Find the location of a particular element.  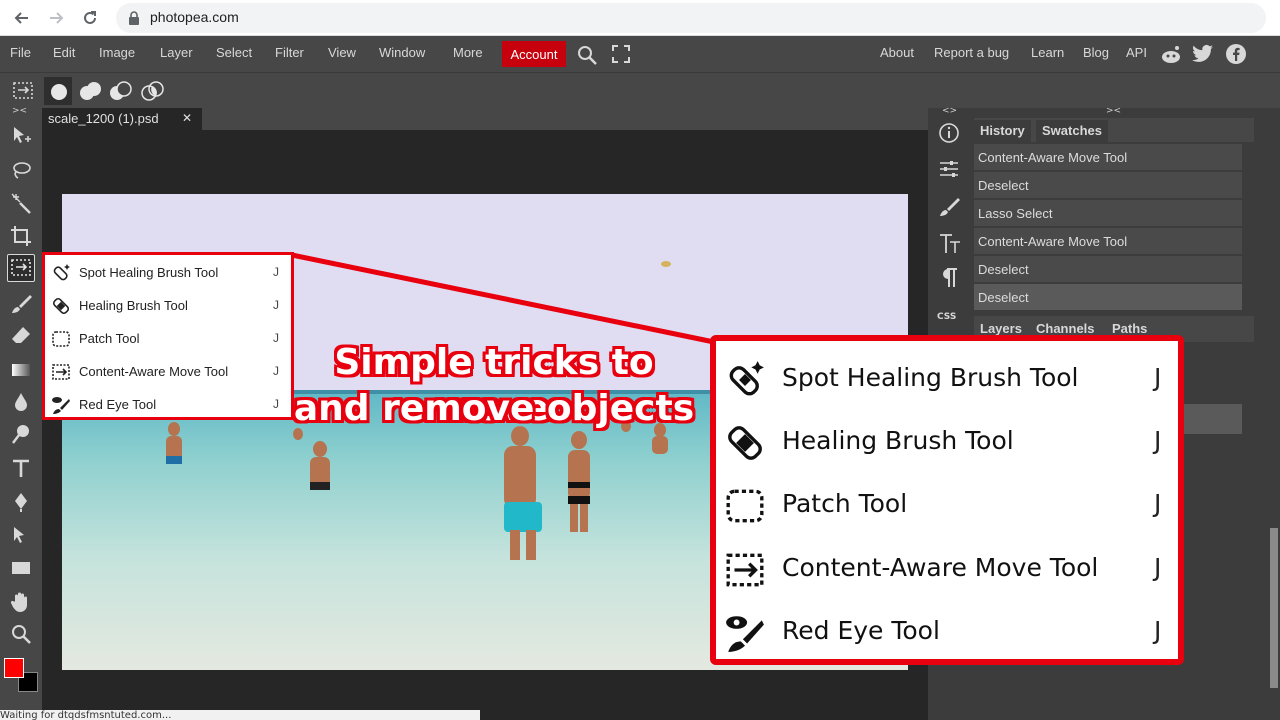

callout-item-spot-healing: Spot Healing Brush Tool J is located at coordinates (947, 378).